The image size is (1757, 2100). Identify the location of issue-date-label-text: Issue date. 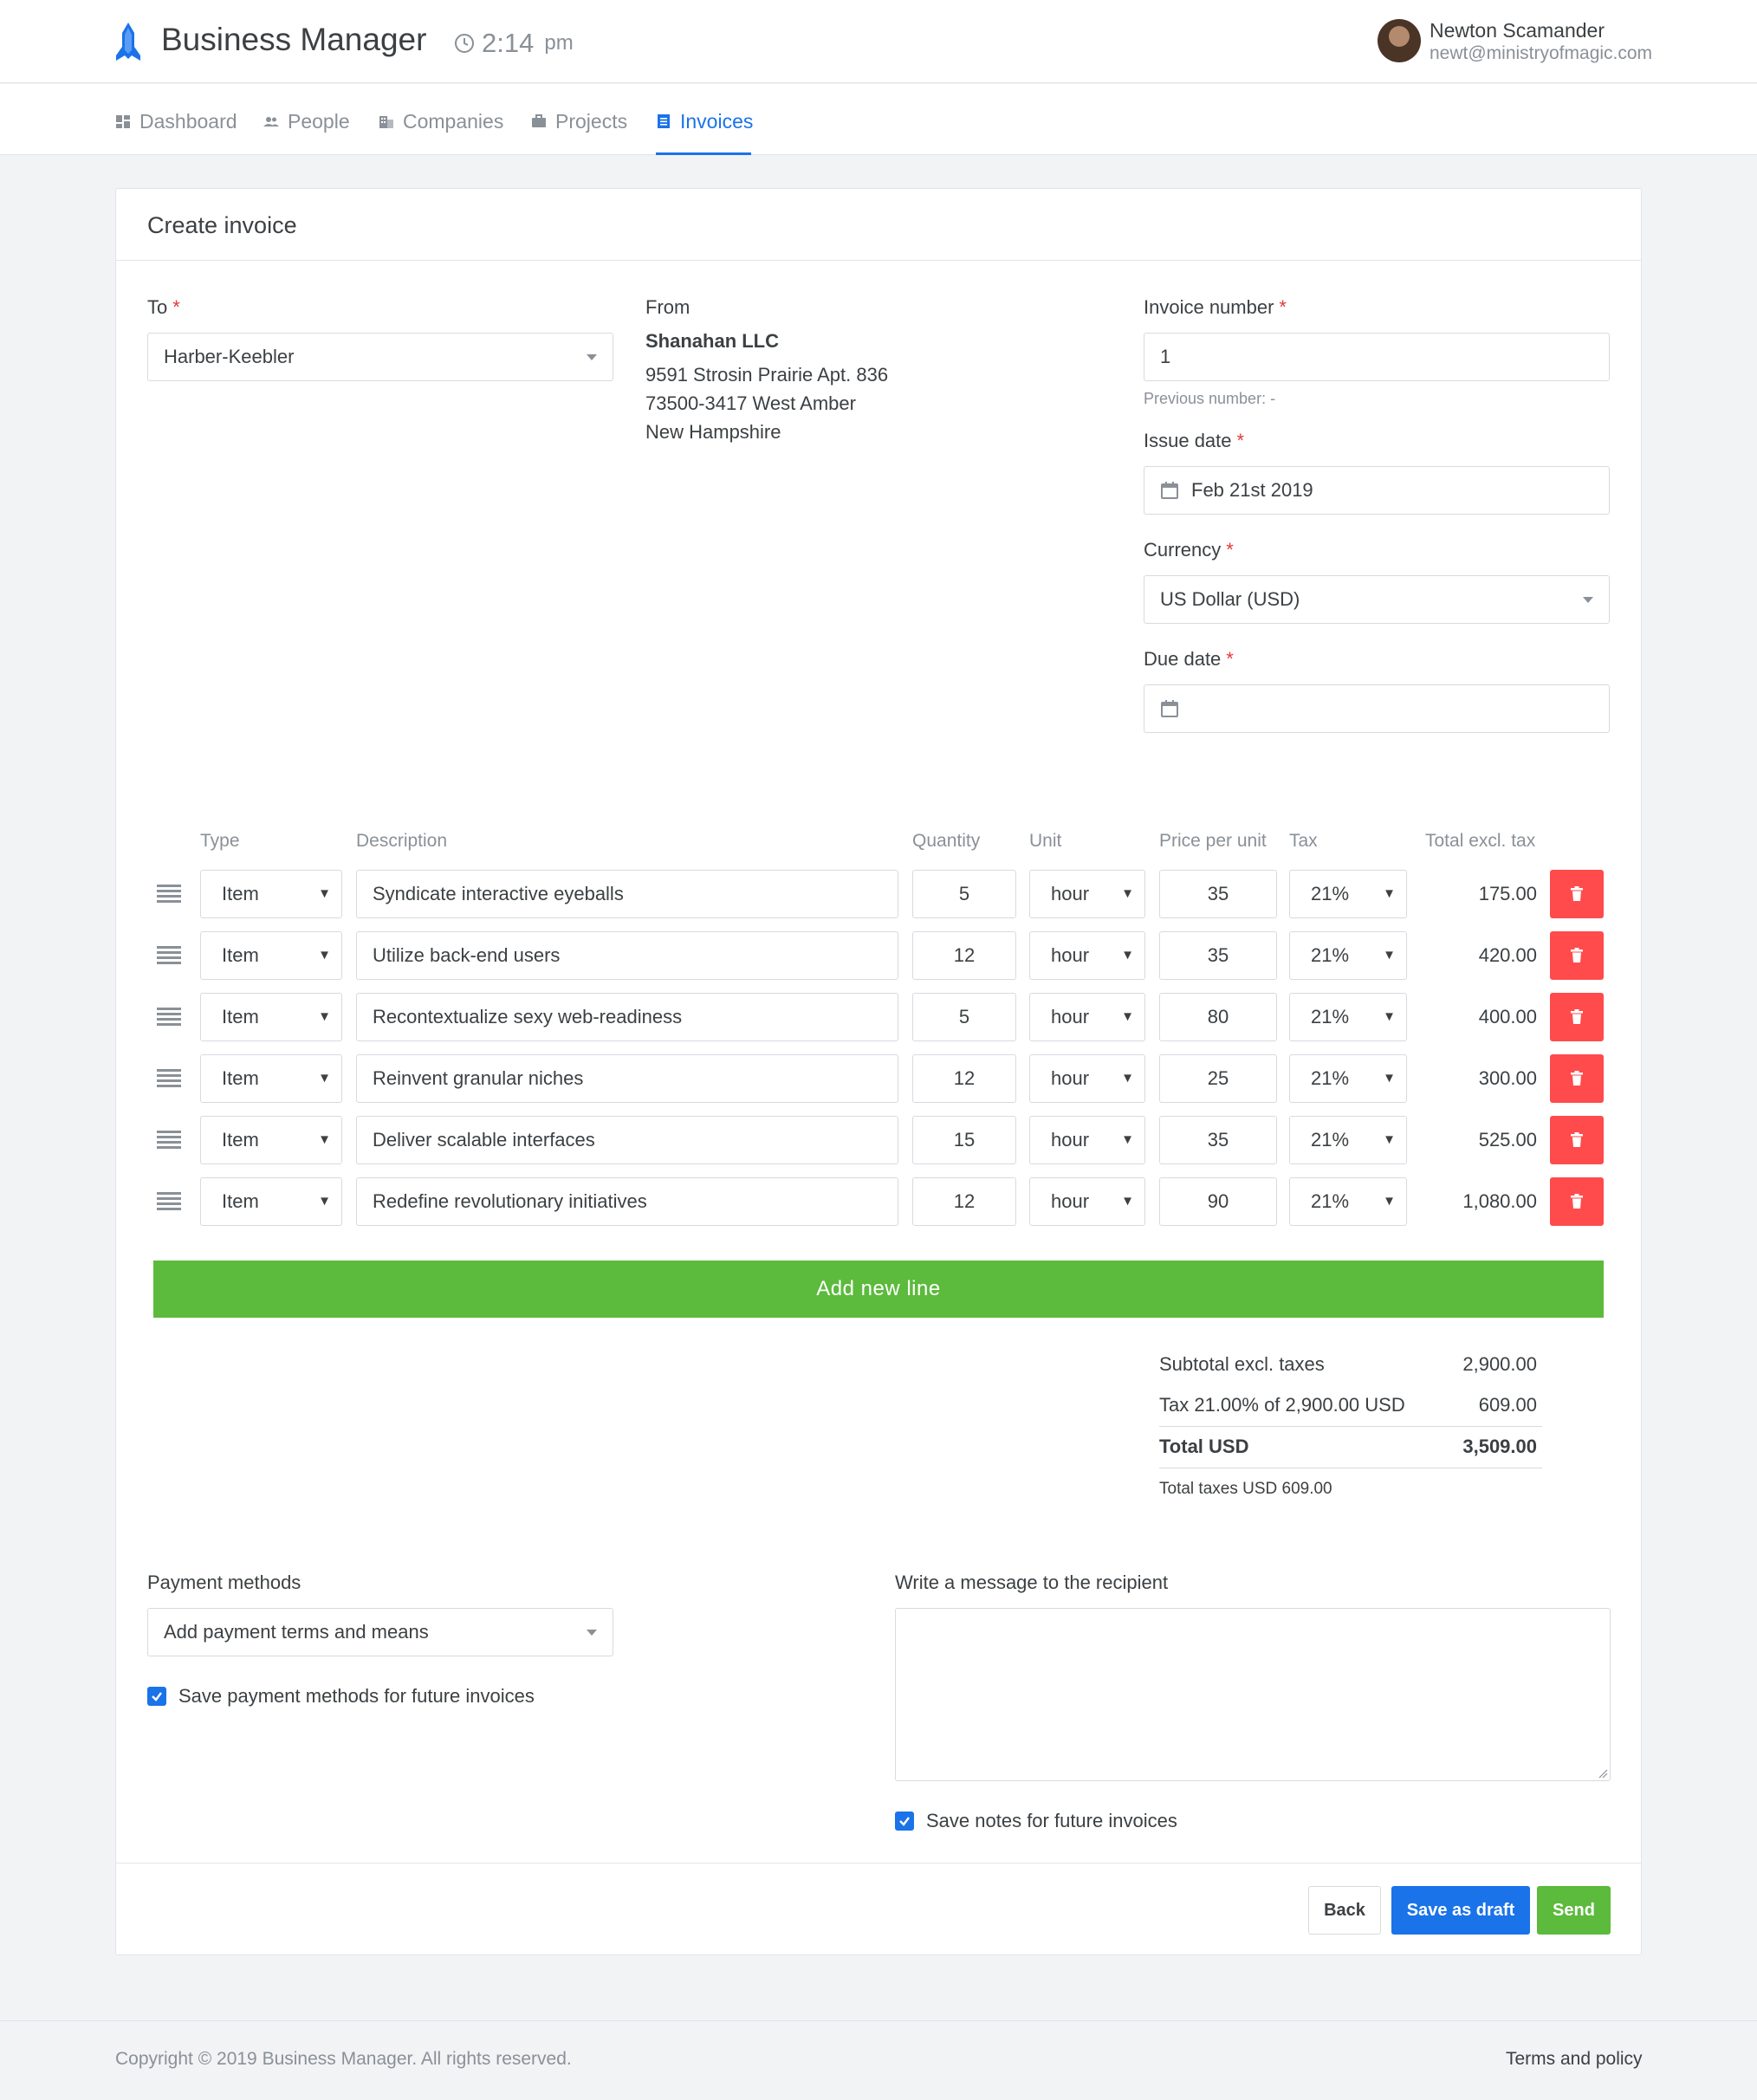
(1188, 440).